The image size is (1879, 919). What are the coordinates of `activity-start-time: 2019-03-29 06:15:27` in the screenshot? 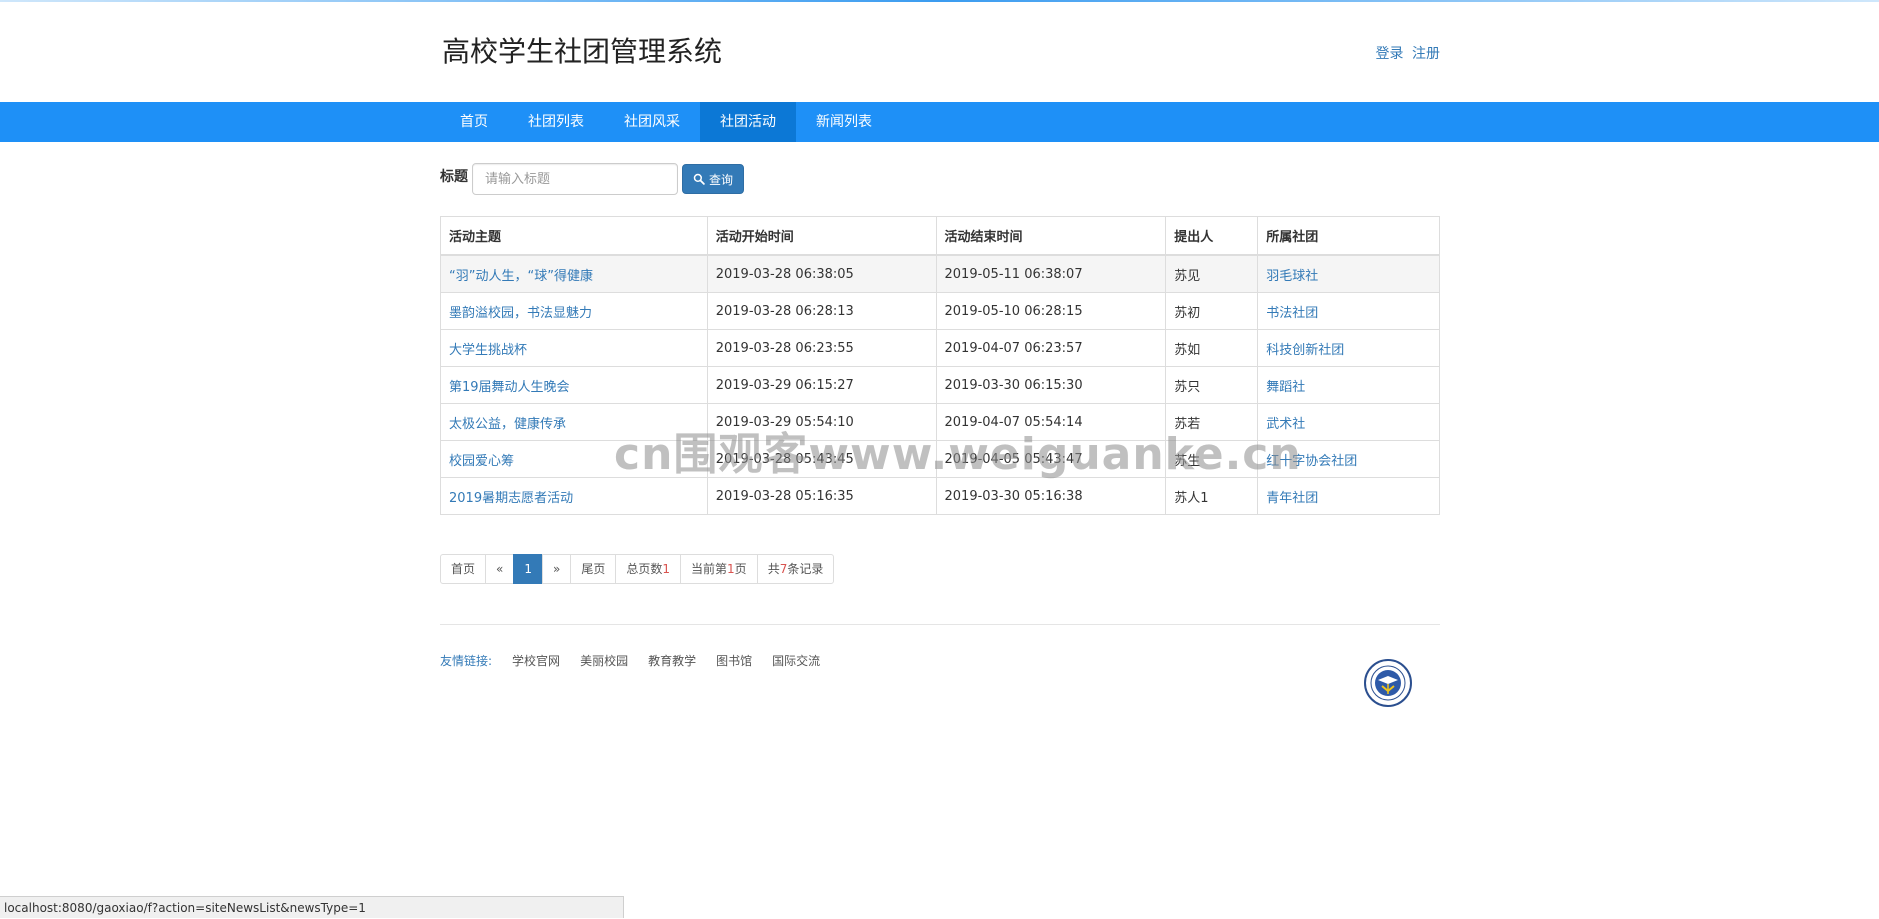 It's located at (821, 385).